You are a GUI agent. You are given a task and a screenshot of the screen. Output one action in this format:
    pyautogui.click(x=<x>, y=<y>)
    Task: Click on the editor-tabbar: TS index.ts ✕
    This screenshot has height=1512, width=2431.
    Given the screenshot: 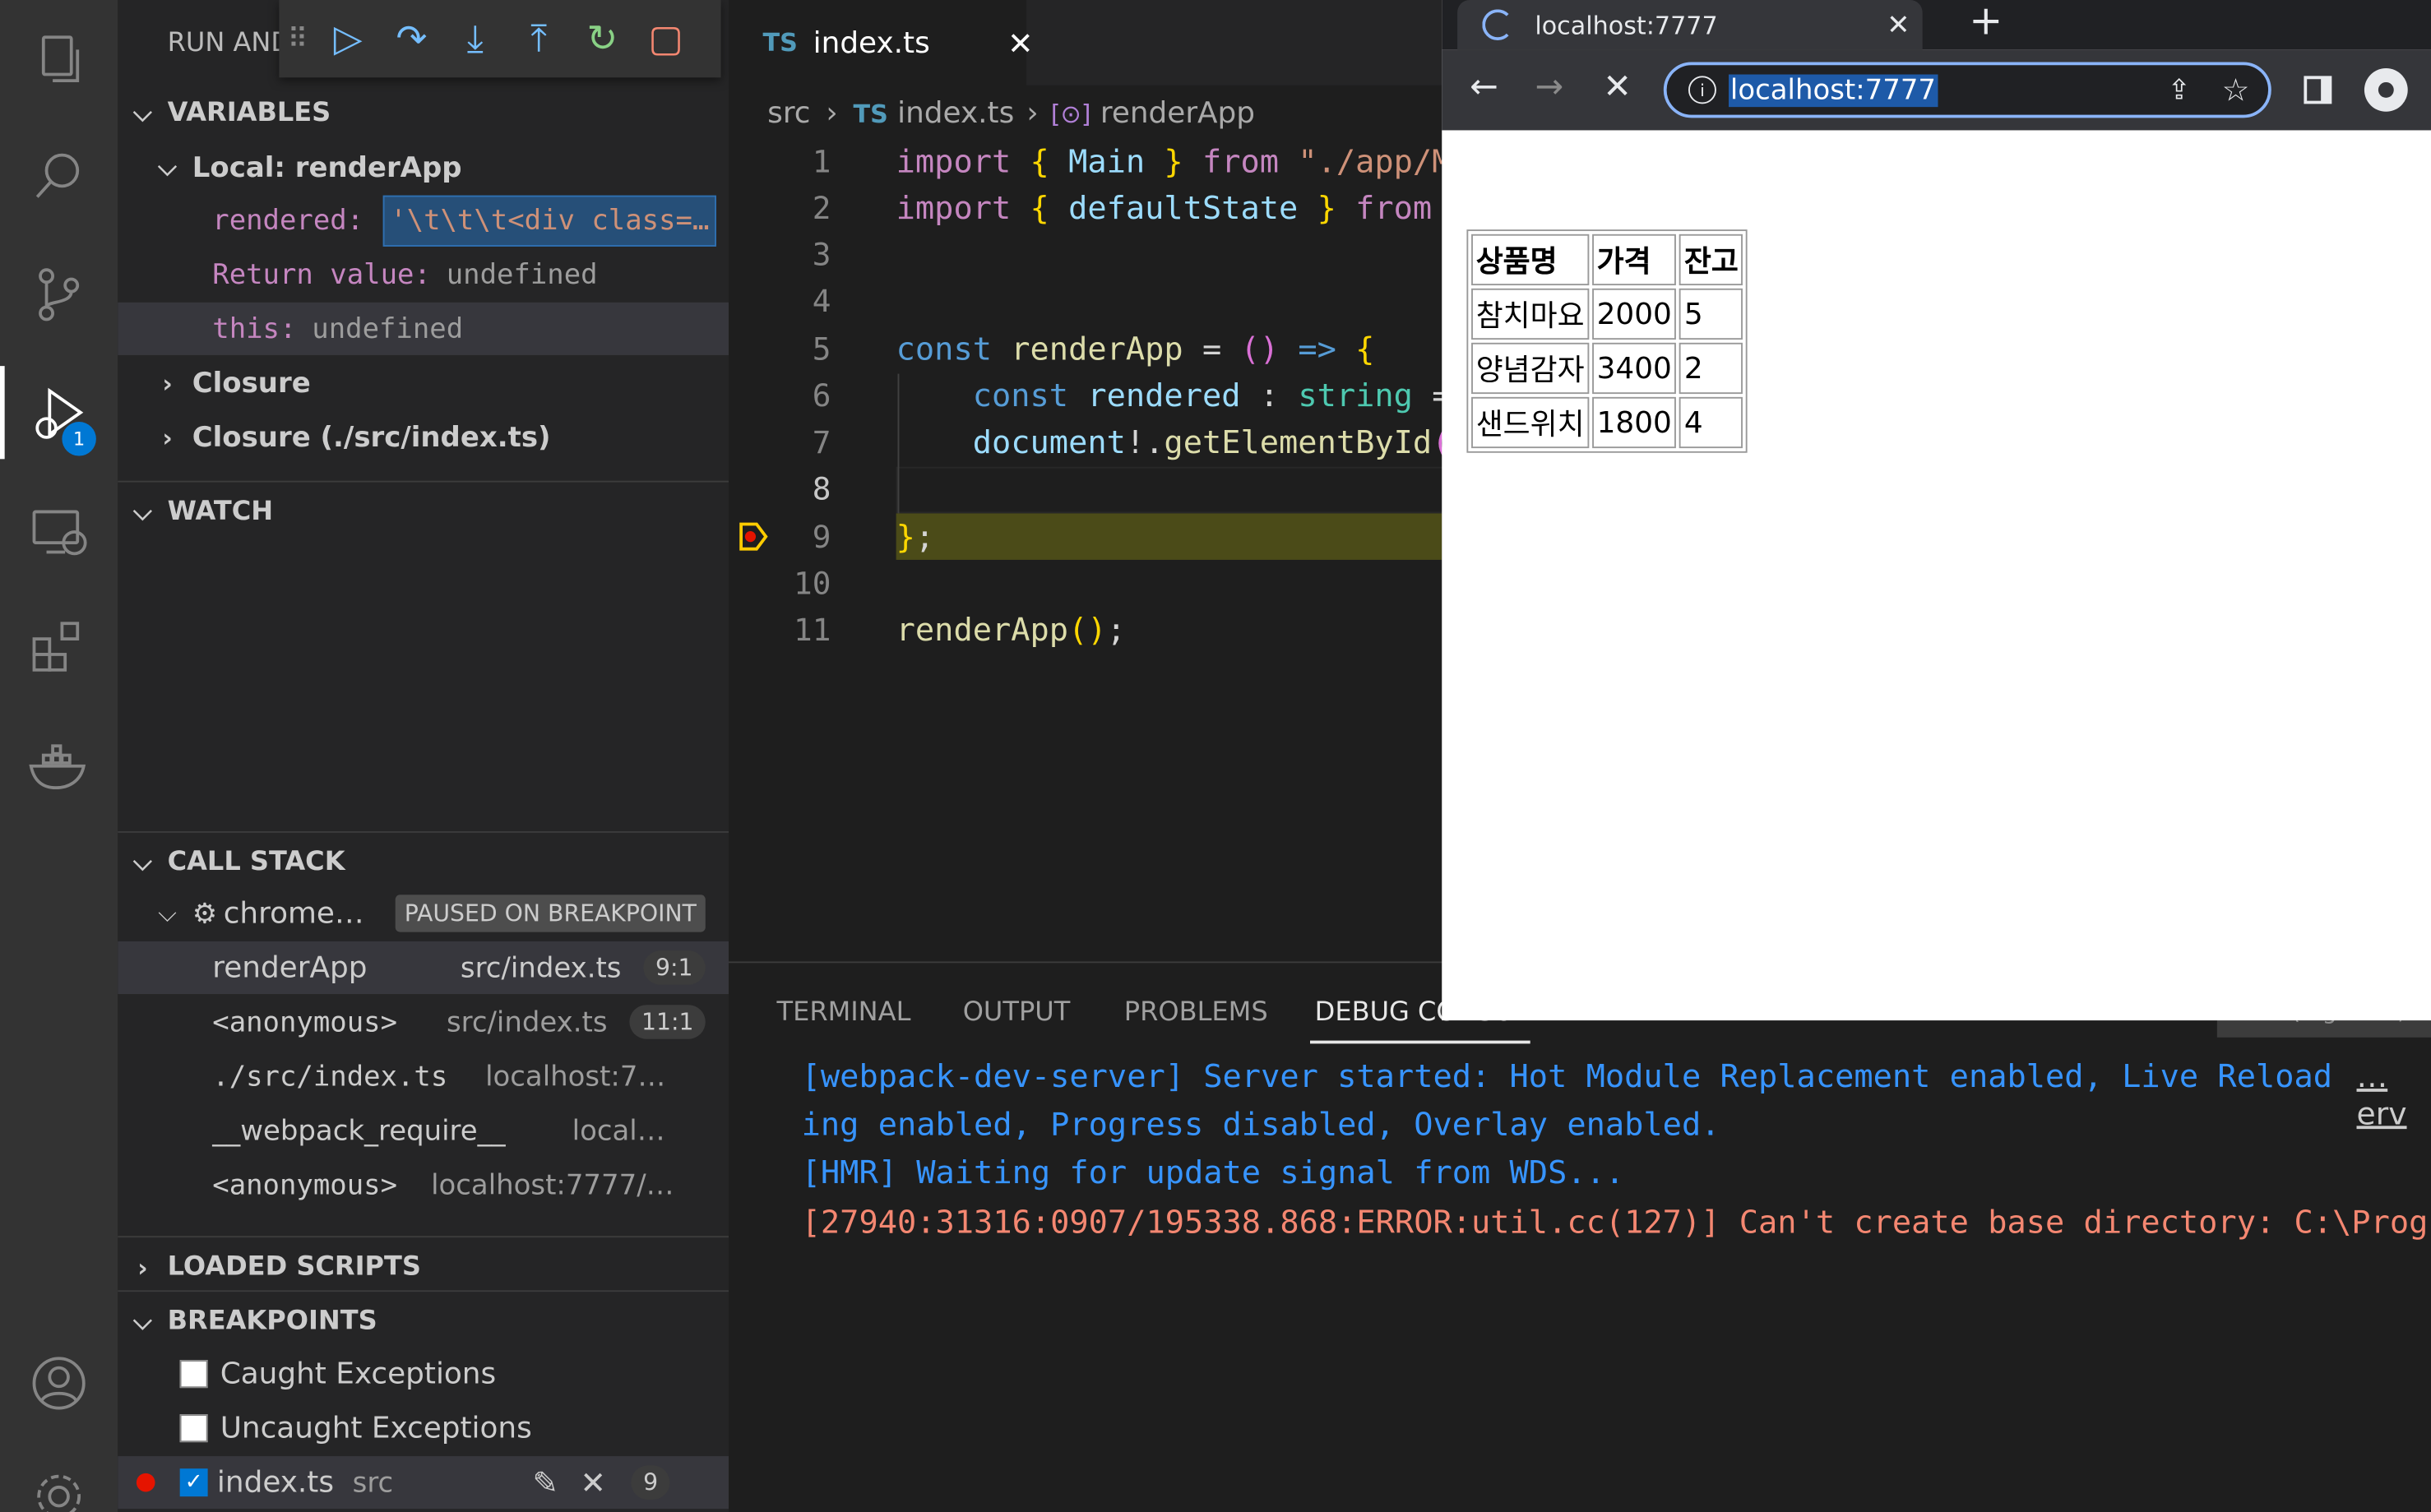 What is the action you would take?
    pyautogui.click(x=1085, y=43)
    